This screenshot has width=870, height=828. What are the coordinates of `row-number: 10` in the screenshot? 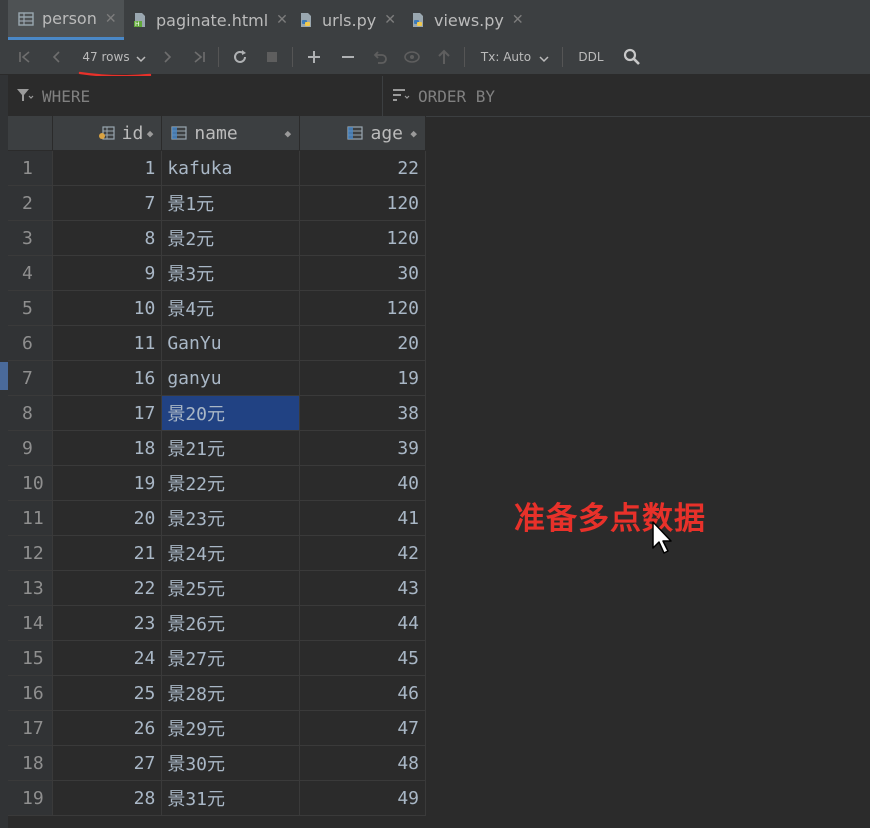 It's located at (31, 483).